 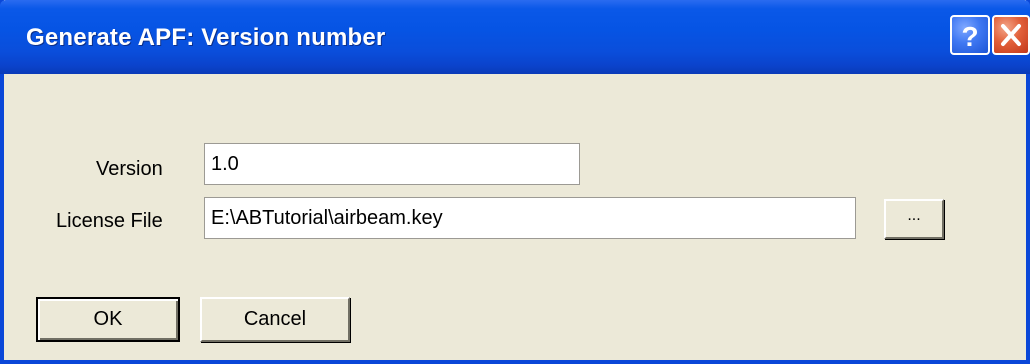 I want to click on help-button: ?, so click(x=970, y=35).